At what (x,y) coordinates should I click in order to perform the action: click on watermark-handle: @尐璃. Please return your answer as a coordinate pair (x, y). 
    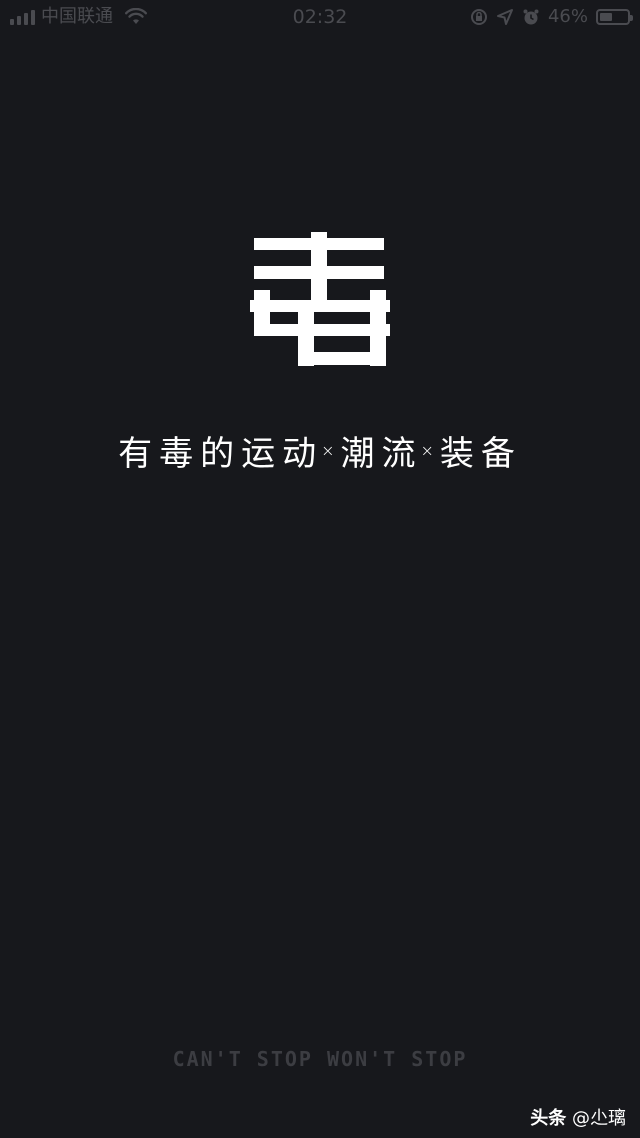
    Looking at the image, I should click on (599, 1118).